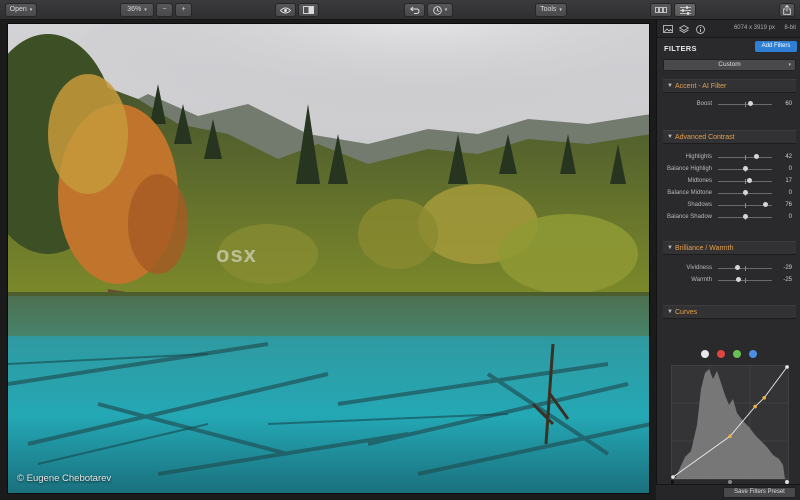  I want to click on top-toolbar: Open ▾ 36% ▾ − + ▾ Tools ▾, so click(400, 10).